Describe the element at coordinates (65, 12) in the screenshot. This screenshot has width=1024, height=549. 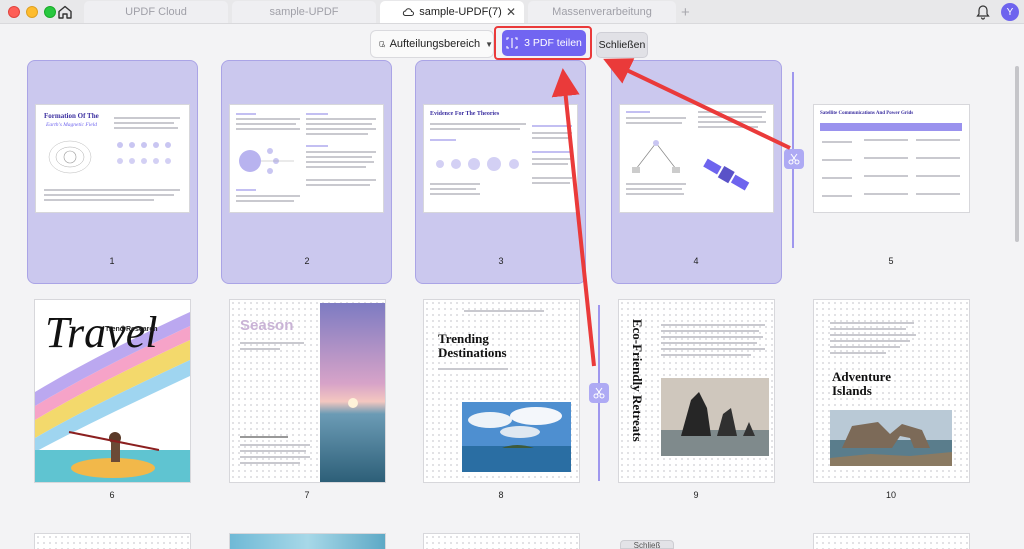
I see `home-icon` at that location.